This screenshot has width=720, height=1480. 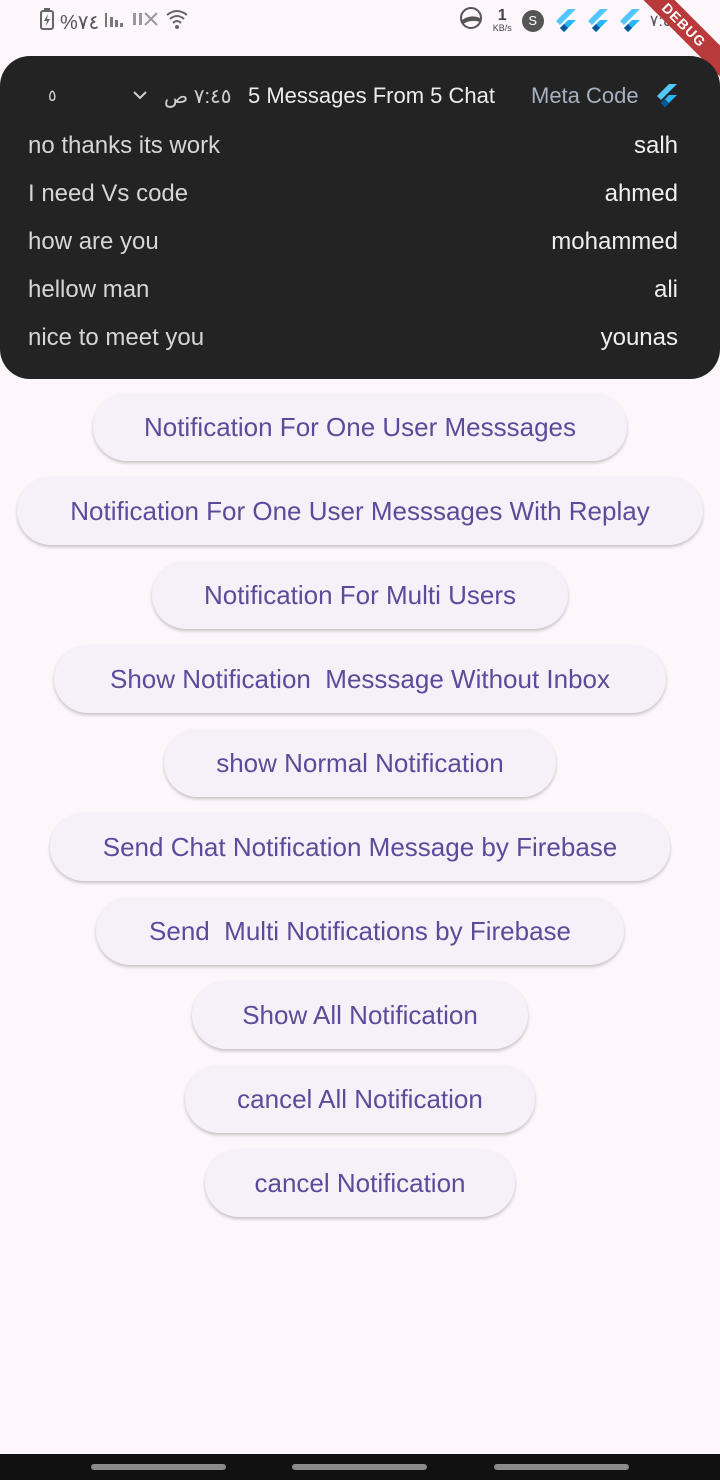 What do you see at coordinates (93, 241) in the screenshot?
I see `message-text: how are you` at bounding box center [93, 241].